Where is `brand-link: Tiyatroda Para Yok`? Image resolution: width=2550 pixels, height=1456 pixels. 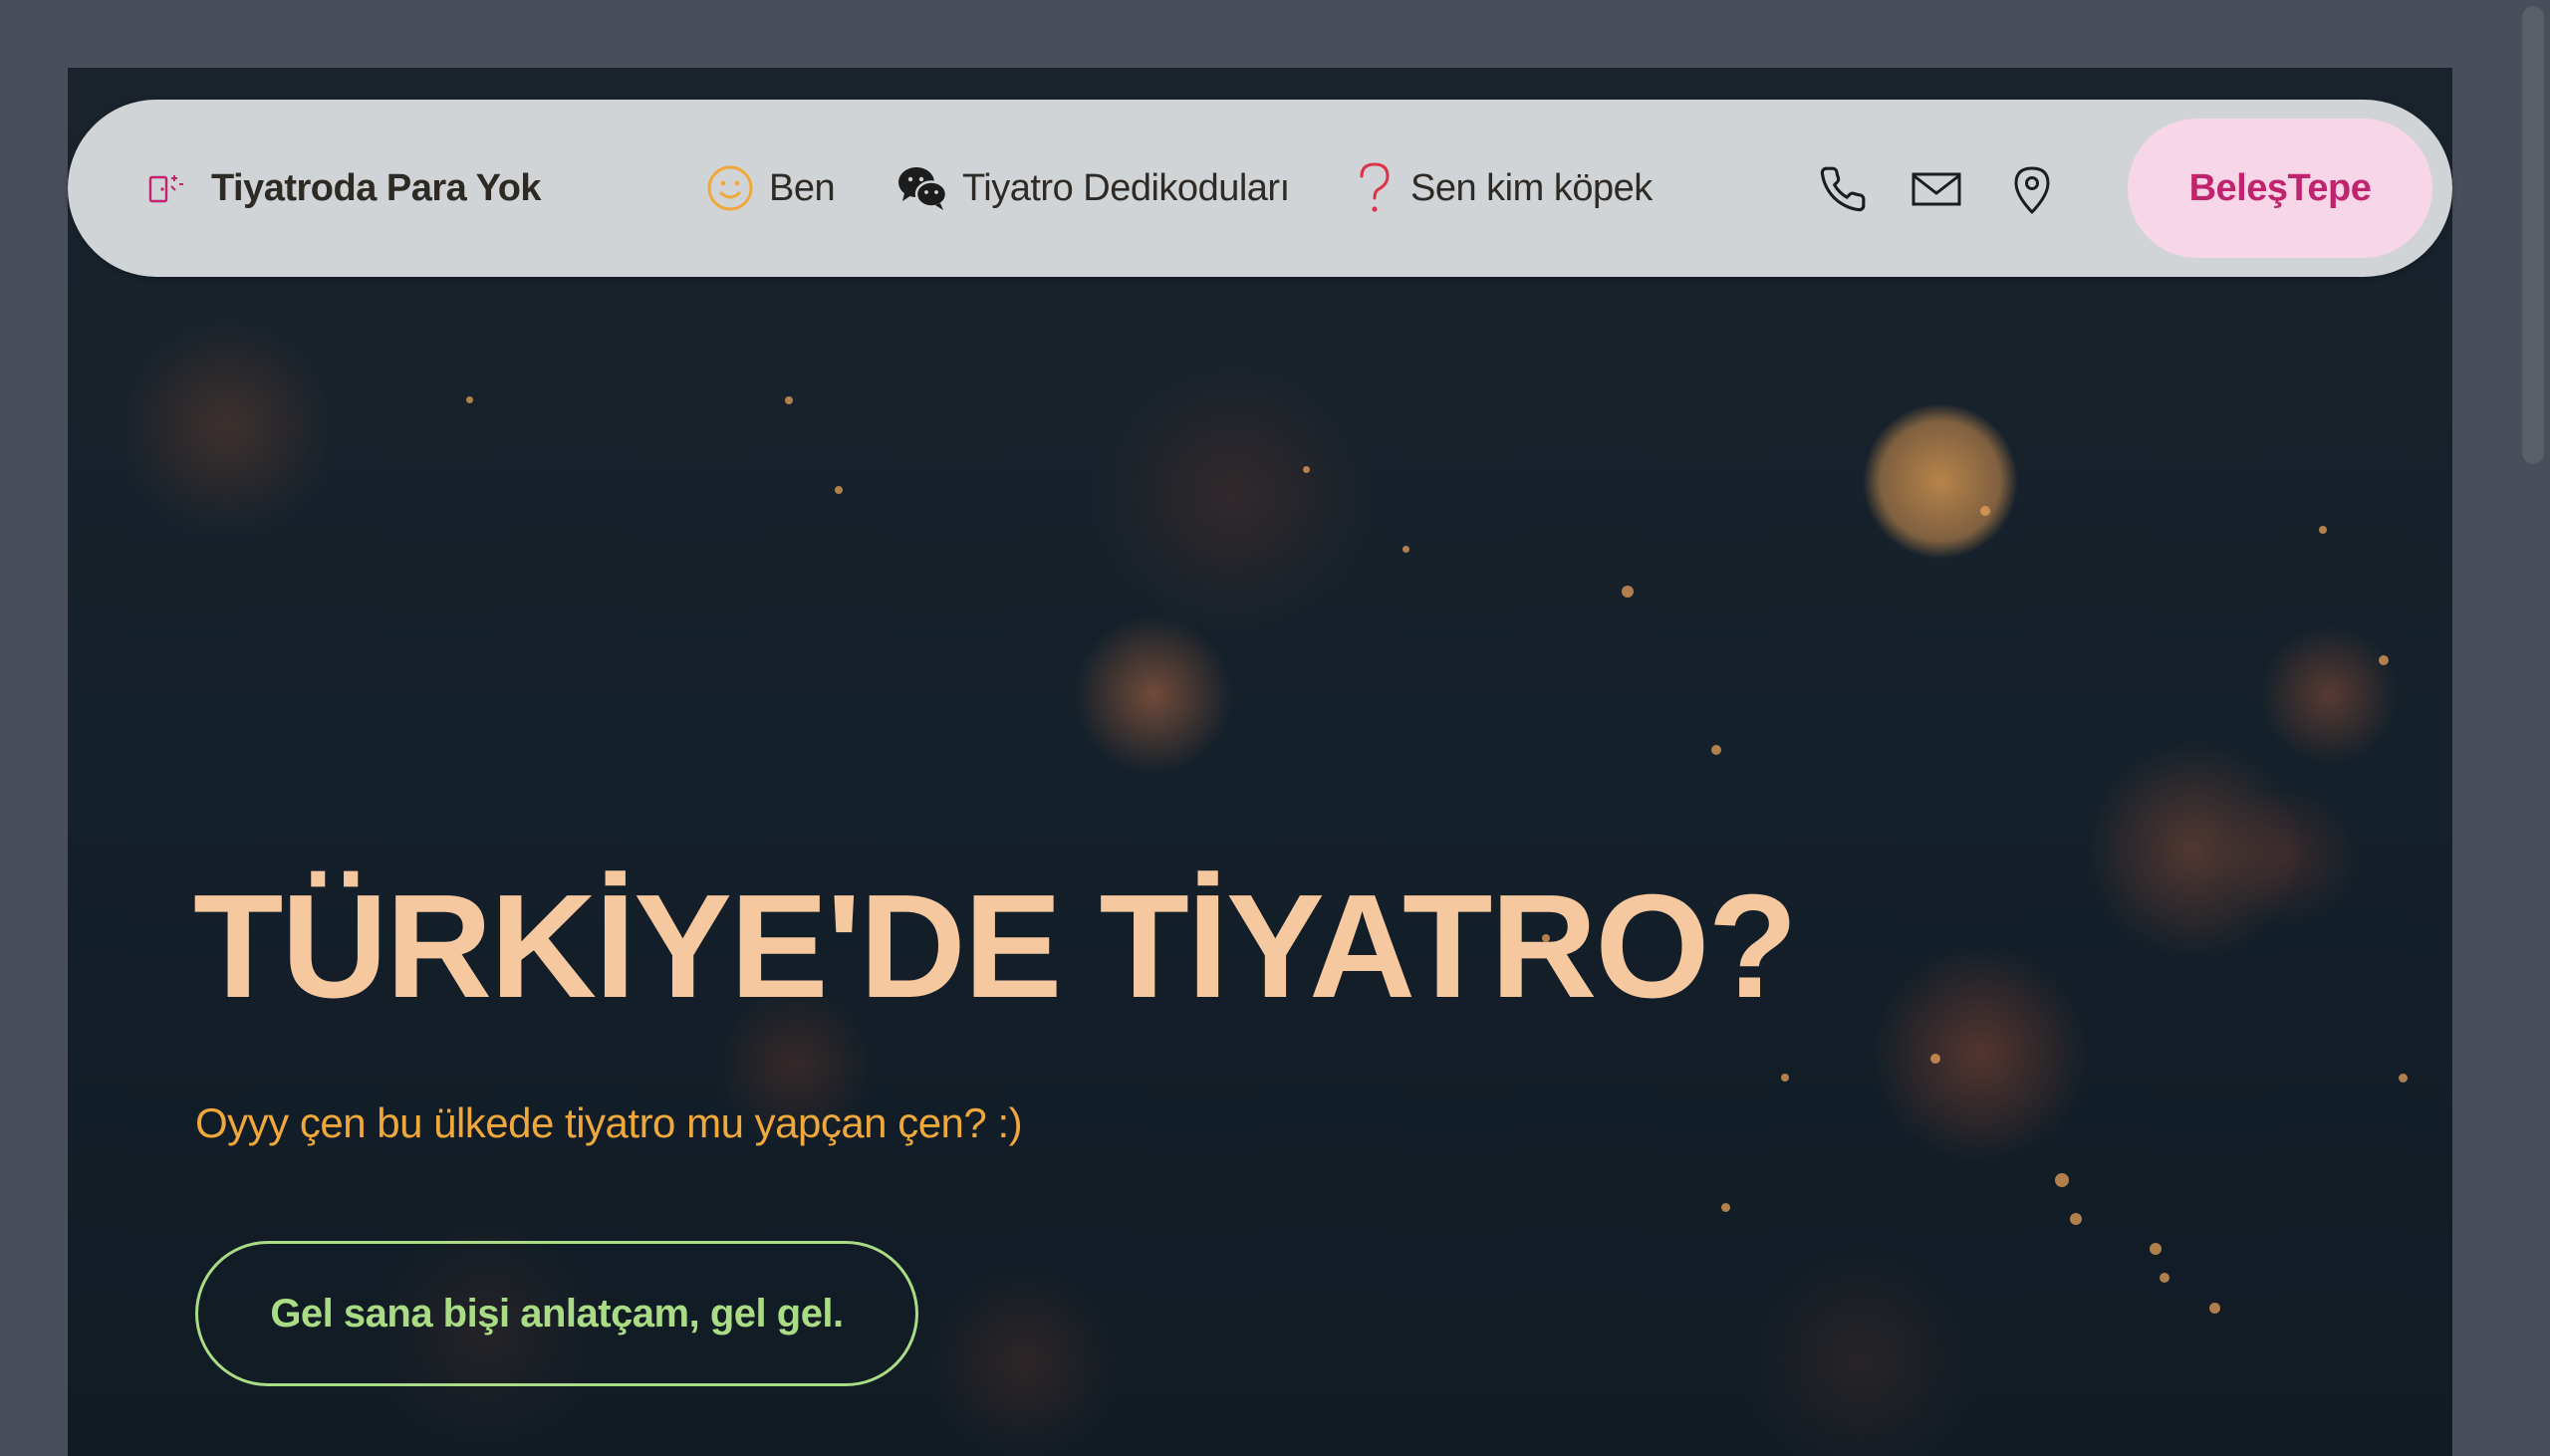 brand-link: Tiyatroda Para Yok is located at coordinates (344, 188).